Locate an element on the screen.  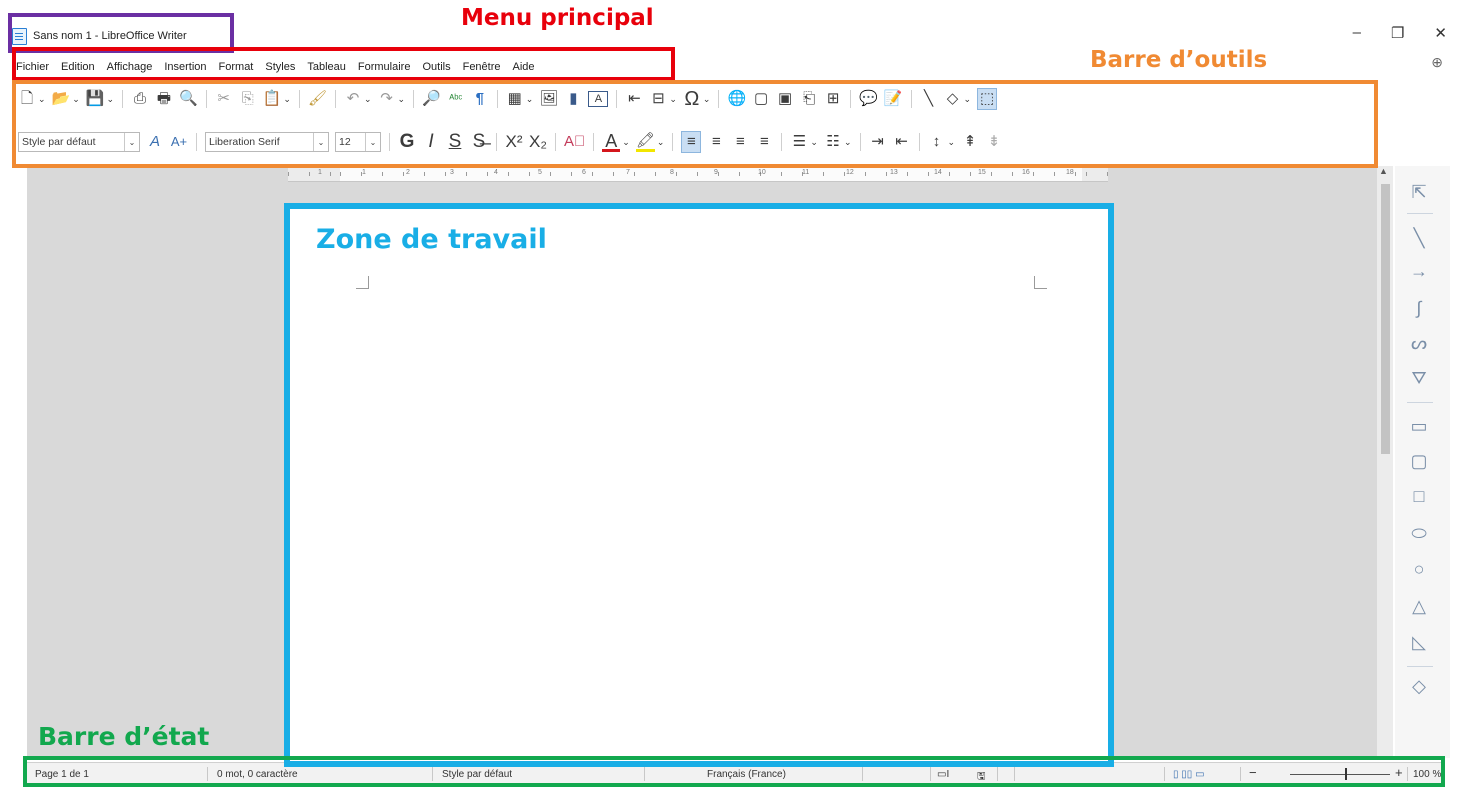
curve-icon: ∫ is located at coordinates (1419, 308).